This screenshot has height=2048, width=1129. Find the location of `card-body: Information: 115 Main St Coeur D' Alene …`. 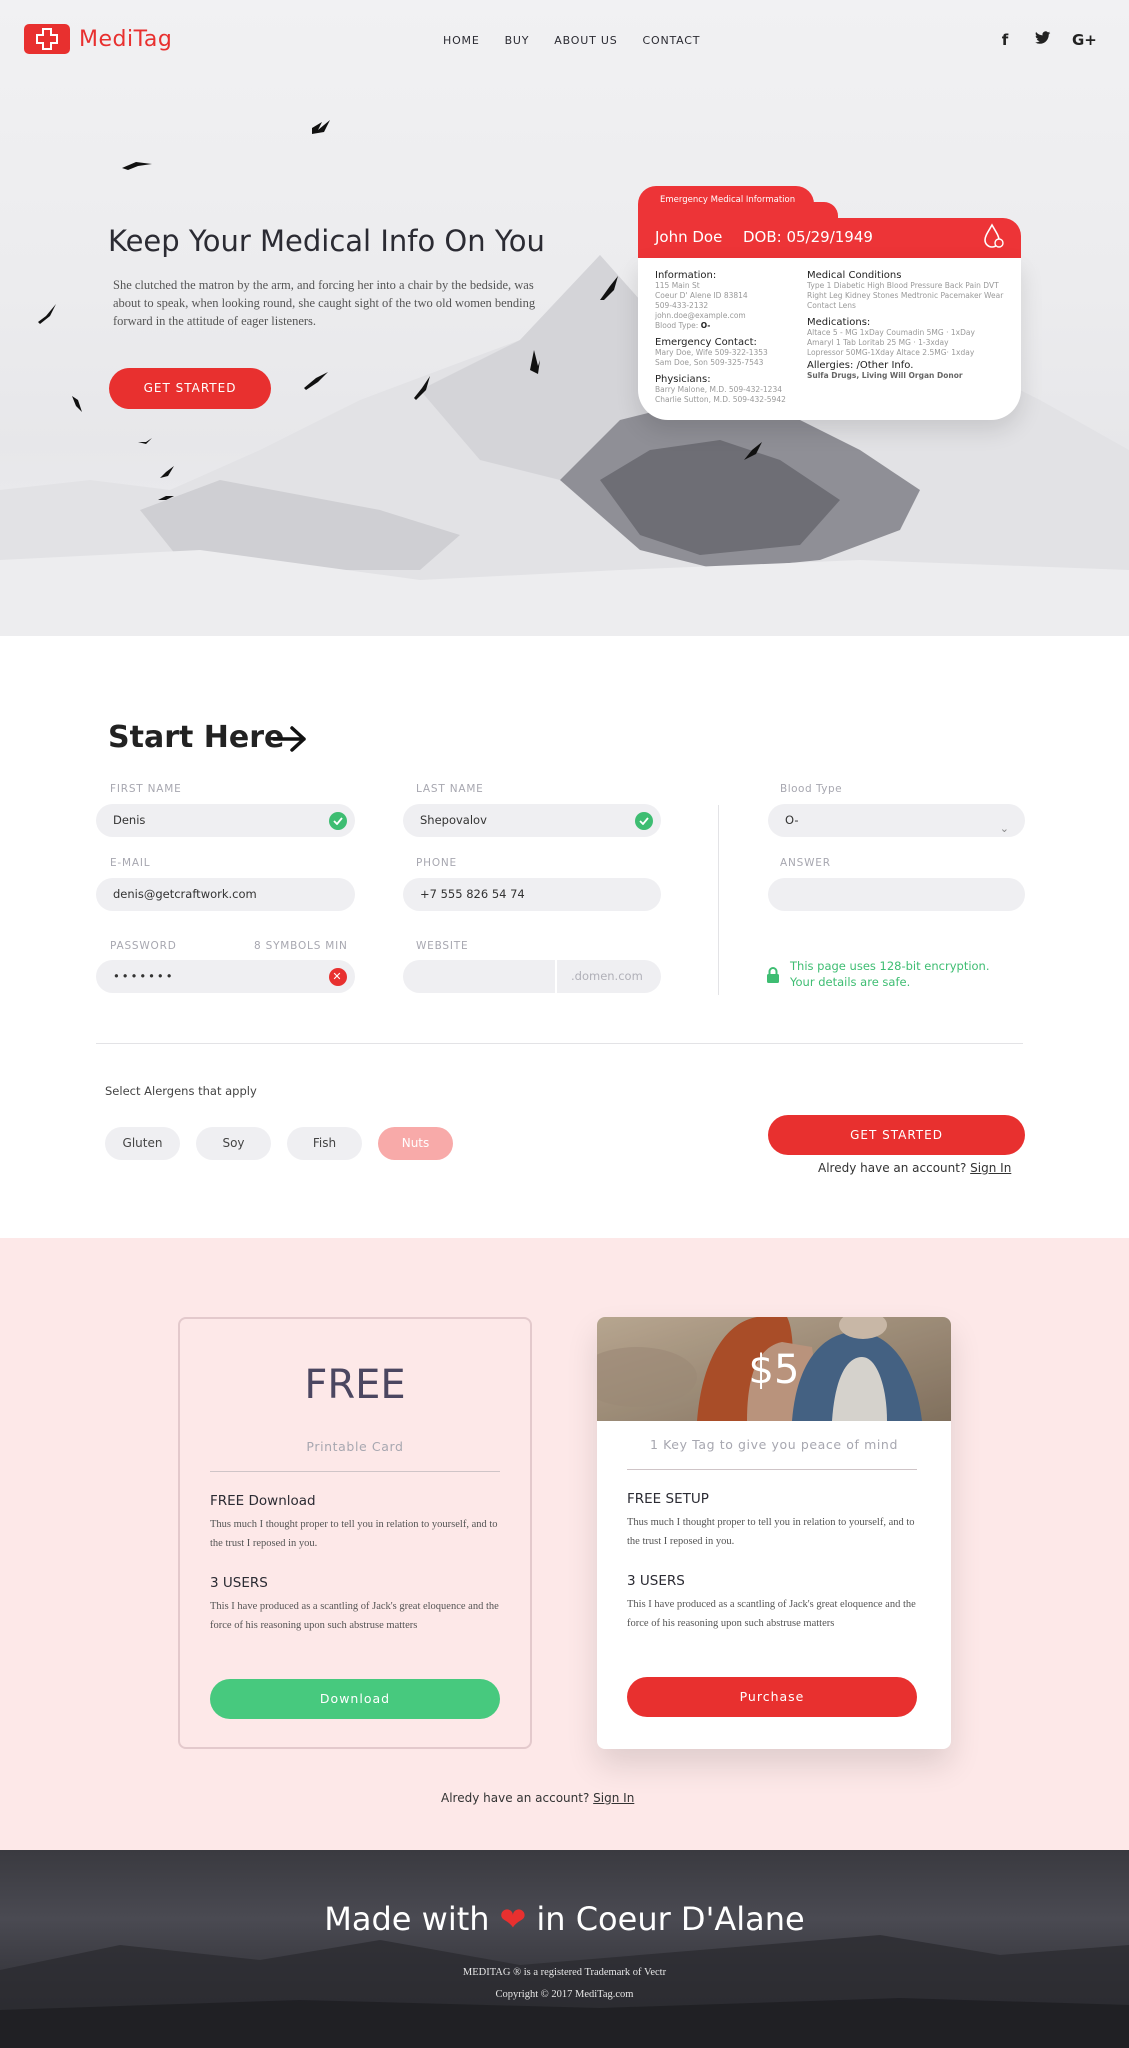

card-body: Information: 115 Main St Coeur D' Alene … is located at coordinates (829, 339).